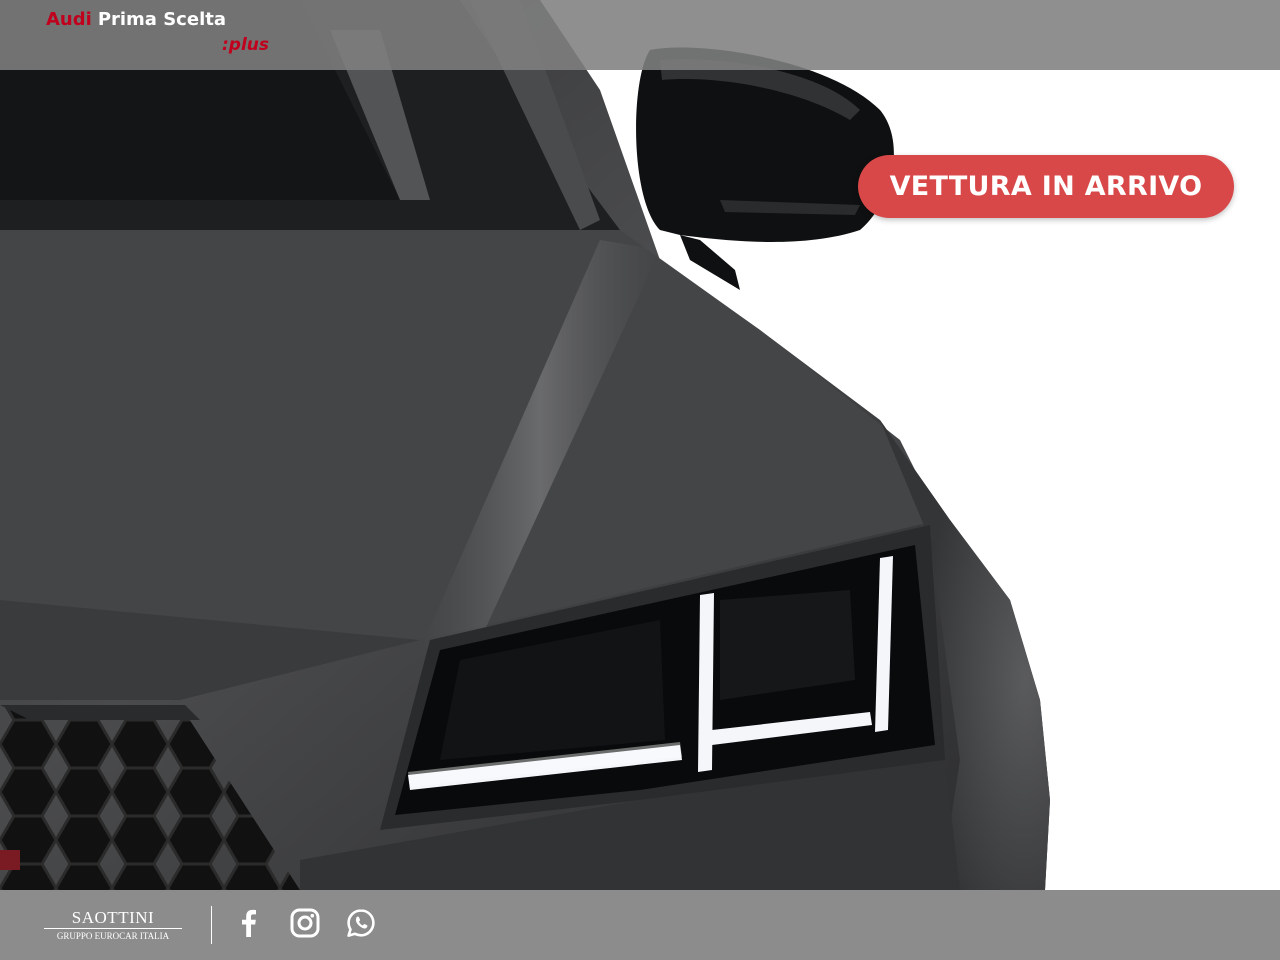  I want to click on whatsapp-icon-glyph, so click(361, 923).